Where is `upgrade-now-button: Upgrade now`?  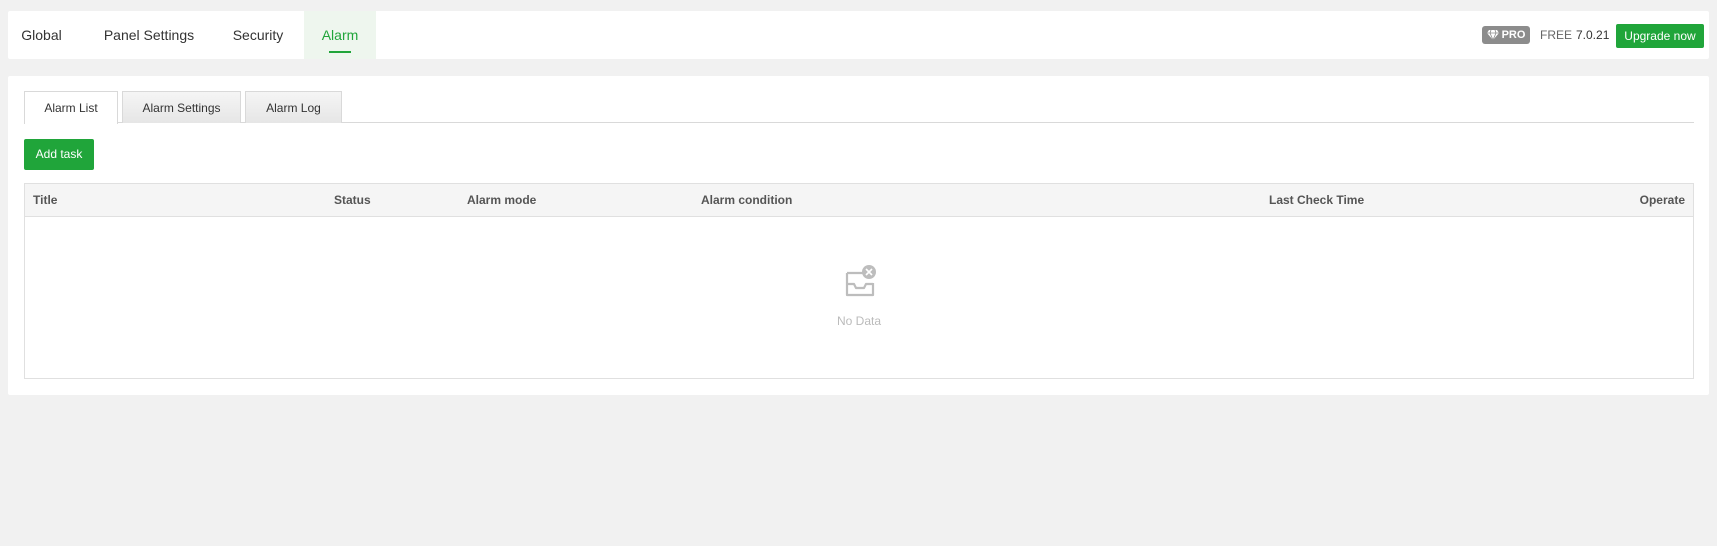
upgrade-now-button: Upgrade now is located at coordinates (1660, 36).